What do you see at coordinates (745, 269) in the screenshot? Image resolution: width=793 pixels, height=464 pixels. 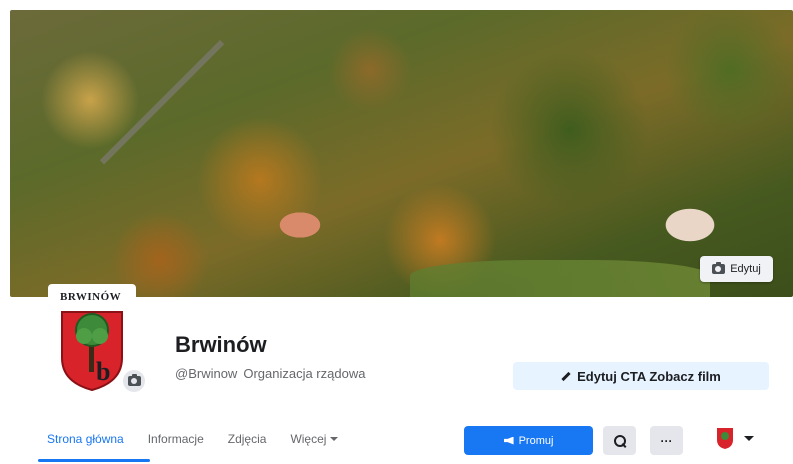 I see `edit-cover-label: Edytuj` at bounding box center [745, 269].